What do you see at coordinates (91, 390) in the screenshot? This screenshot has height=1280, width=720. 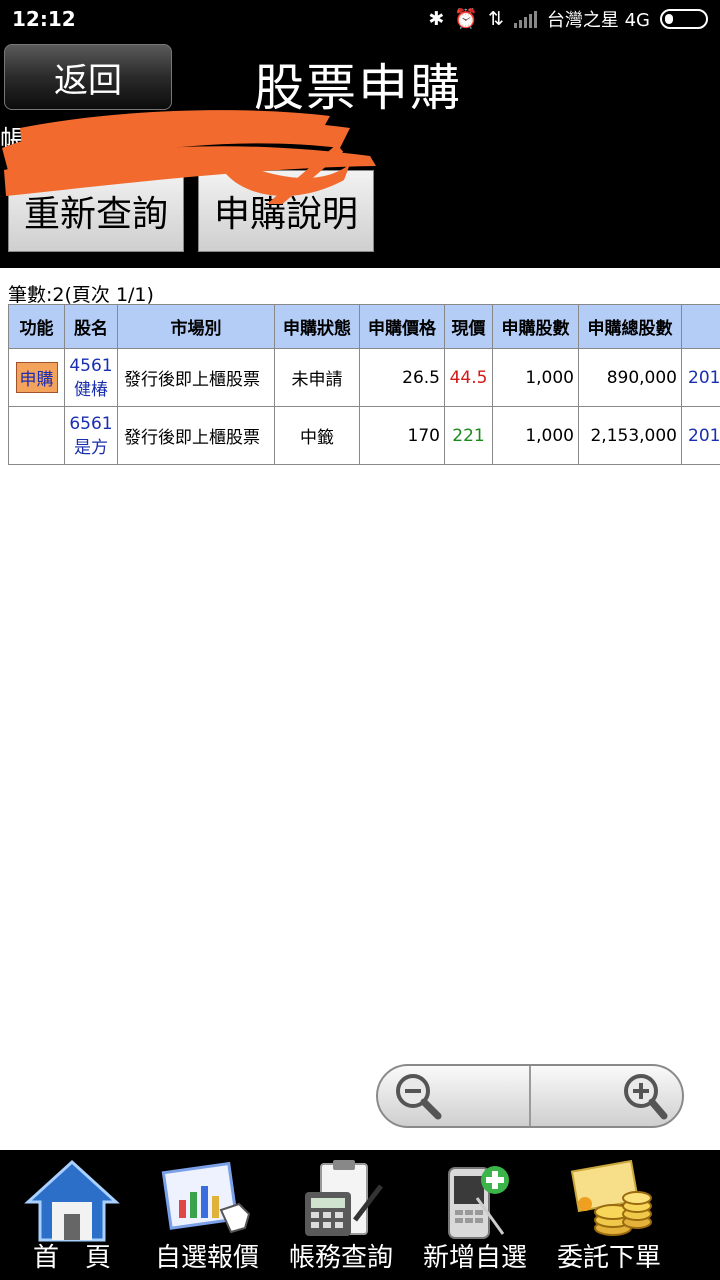 I see `stock-name: 健椿` at bounding box center [91, 390].